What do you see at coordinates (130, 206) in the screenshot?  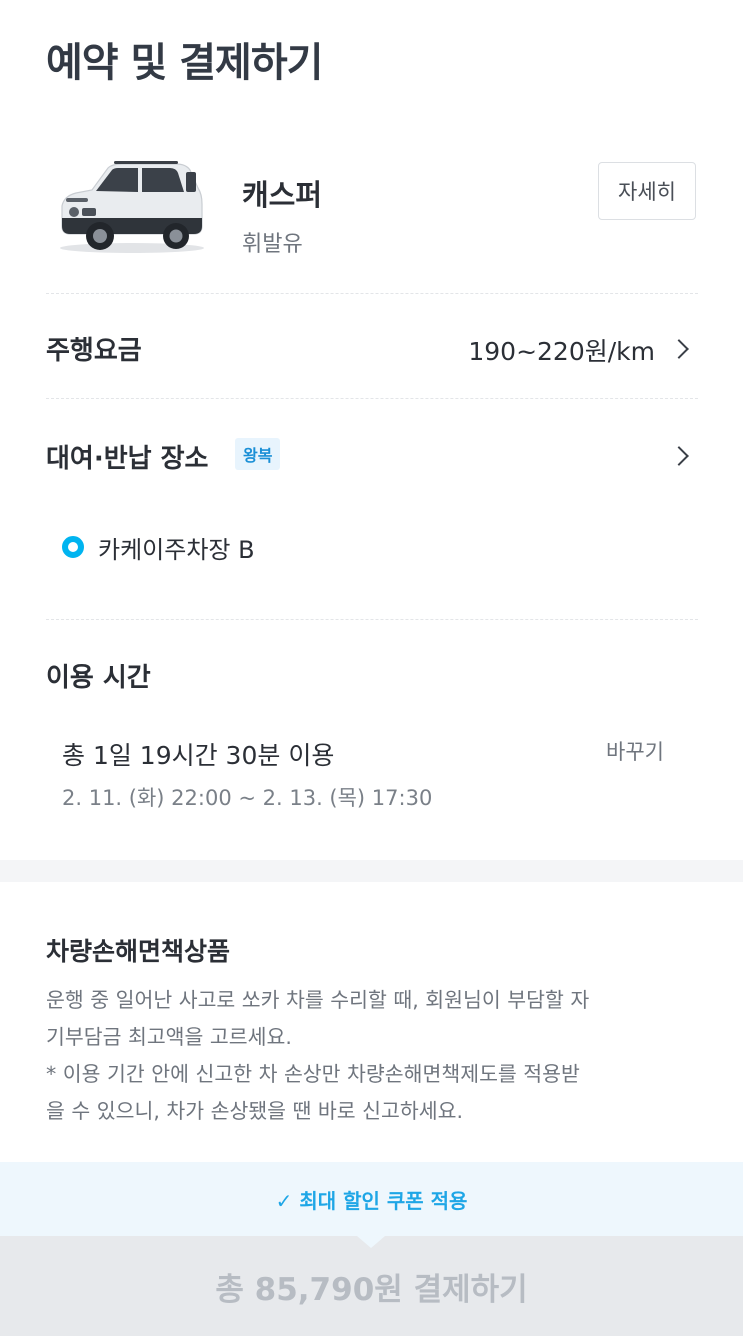 I see `car-image` at bounding box center [130, 206].